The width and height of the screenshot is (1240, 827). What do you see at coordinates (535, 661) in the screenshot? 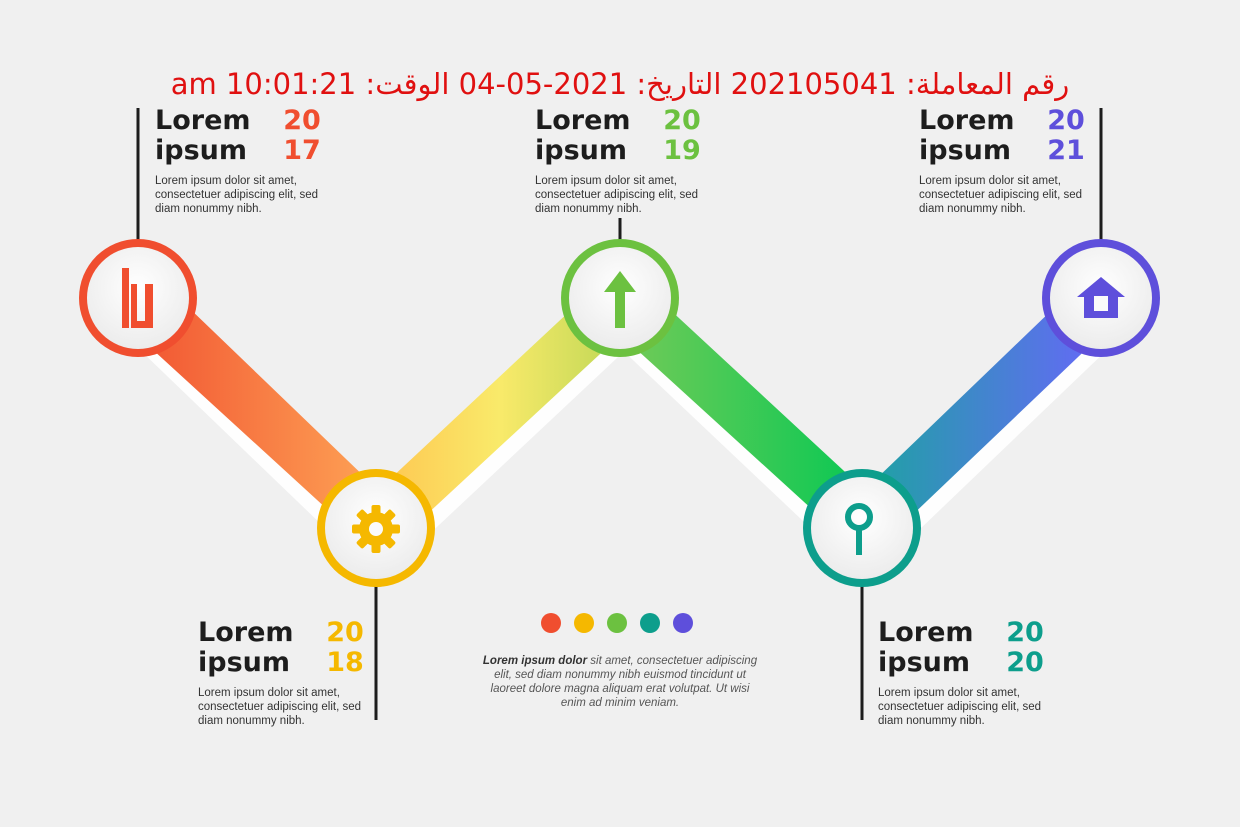
I see `center-description-lead: Lorem ipsum dolor` at bounding box center [535, 661].